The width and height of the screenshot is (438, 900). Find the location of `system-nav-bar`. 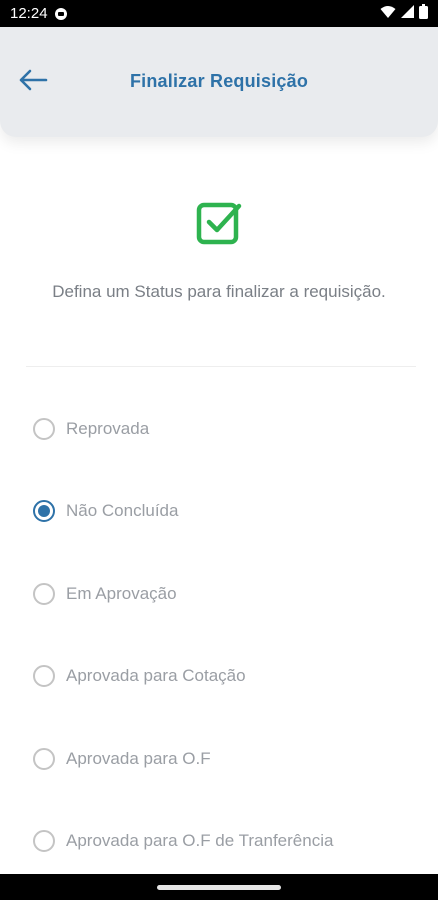

system-nav-bar is located at coordinates (219, 887).